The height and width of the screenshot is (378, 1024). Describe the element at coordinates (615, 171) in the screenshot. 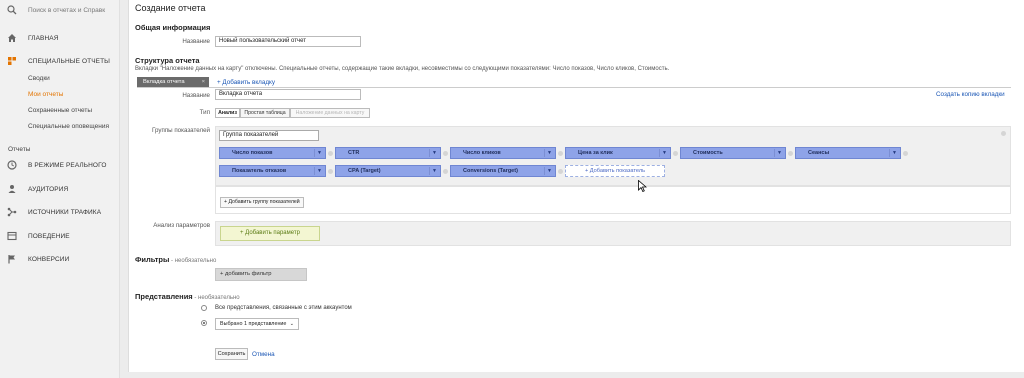

I see `add-metric-button: + Добавить показатель` at that location.